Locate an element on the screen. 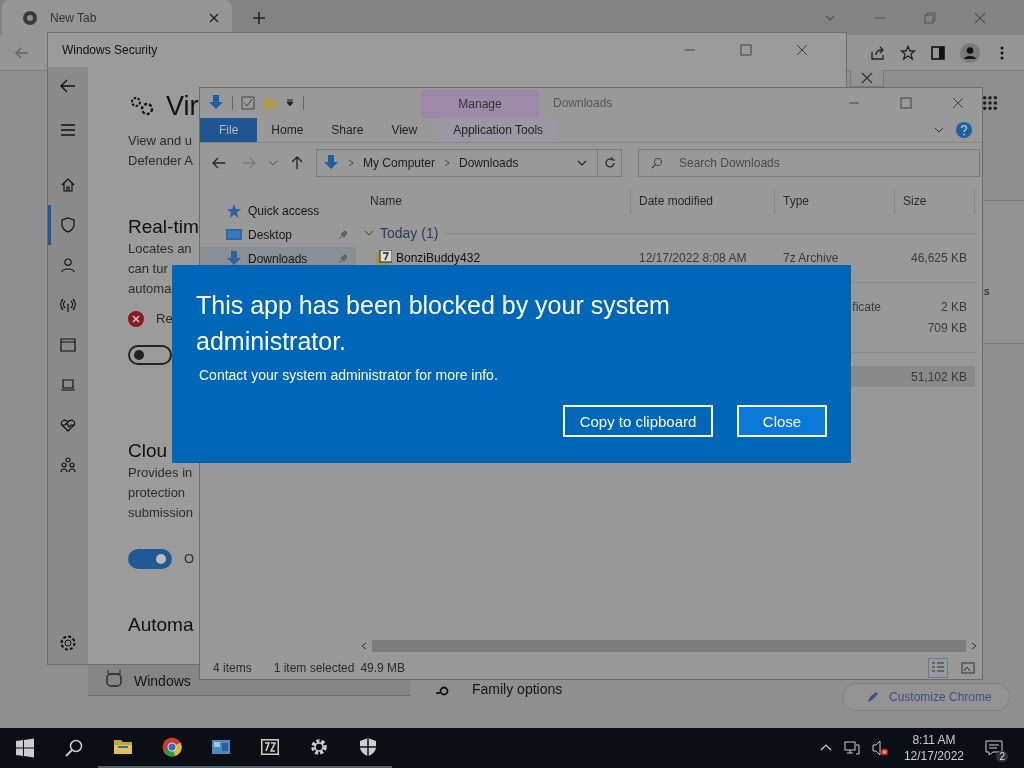  ribbon-tab: View is located at coordinates (404, 130).